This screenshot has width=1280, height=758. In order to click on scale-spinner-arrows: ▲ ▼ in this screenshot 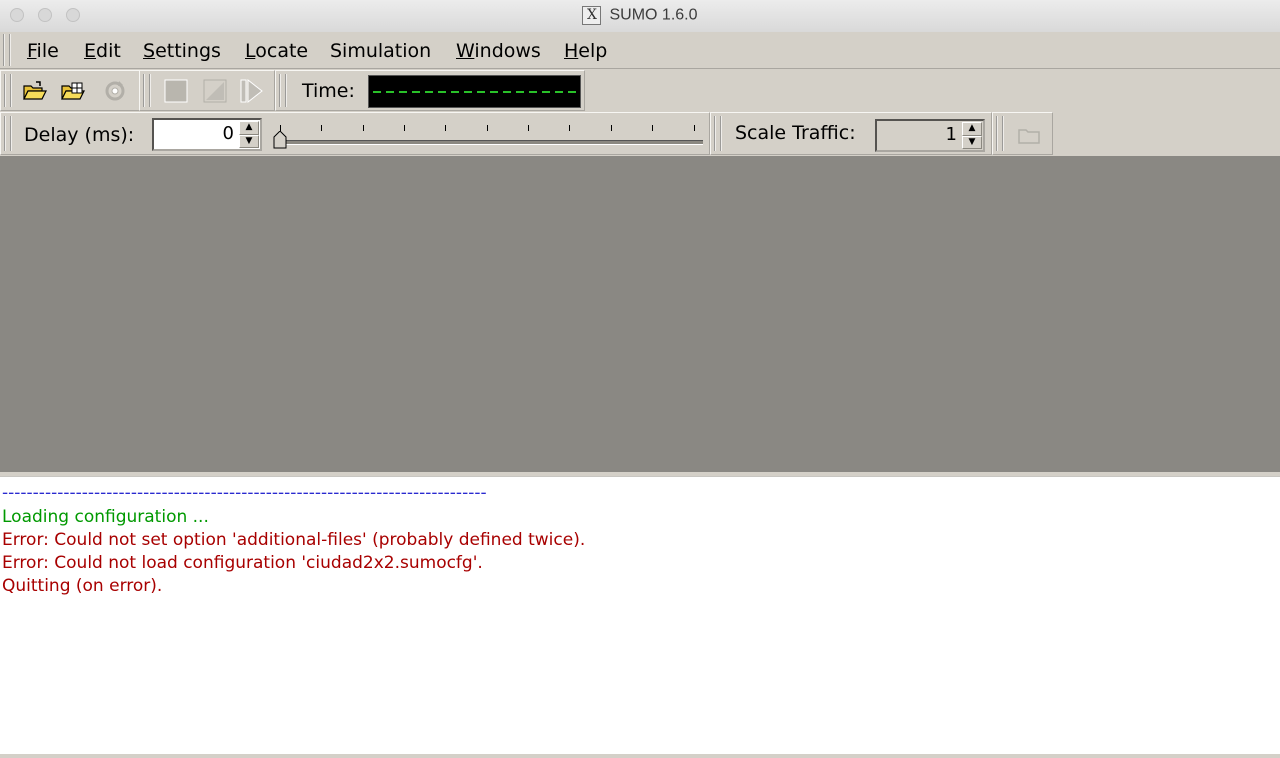, I will do `click(972, 135)`.